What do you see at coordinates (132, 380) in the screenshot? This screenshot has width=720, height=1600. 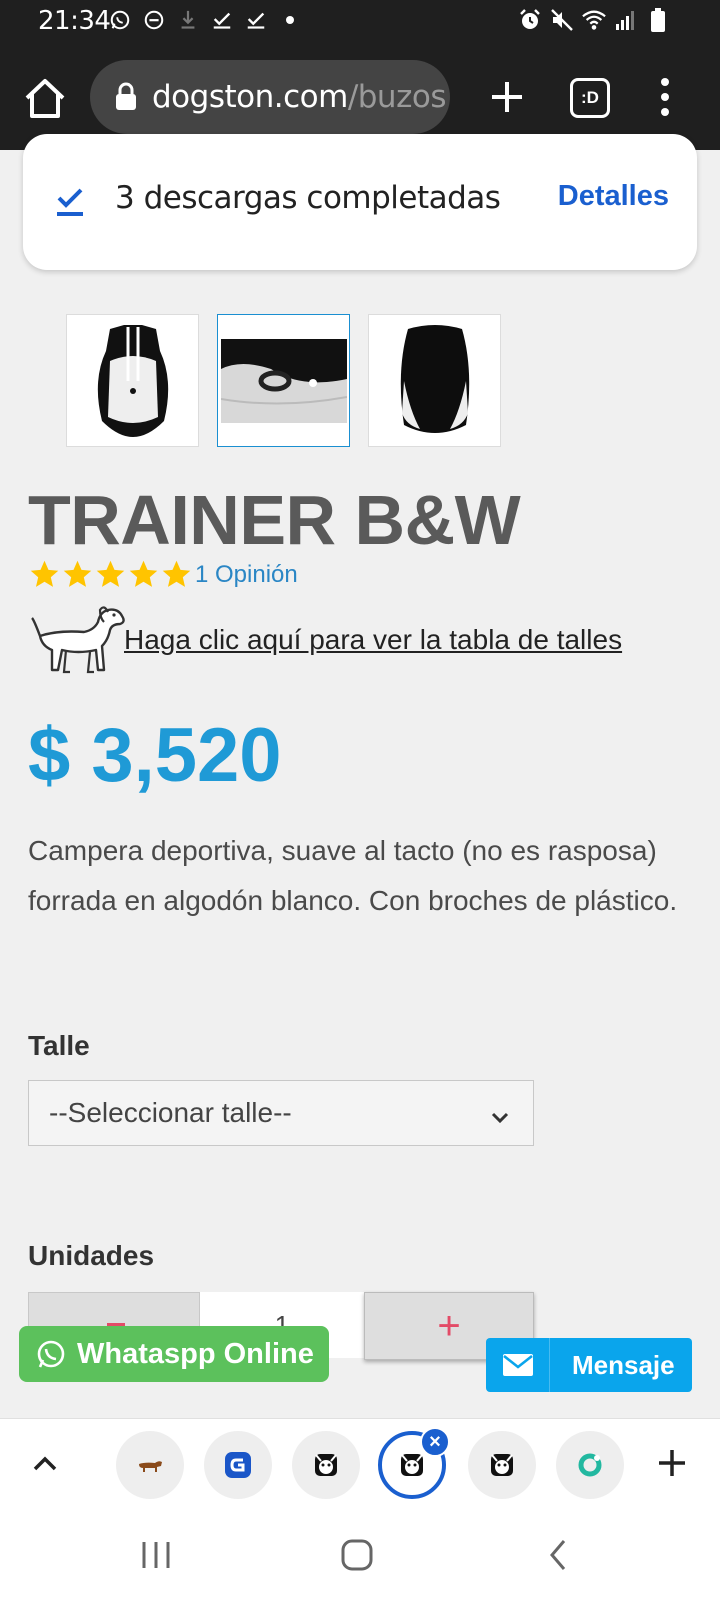 I see `thumbnail-front` at bounding box center [132, 380].